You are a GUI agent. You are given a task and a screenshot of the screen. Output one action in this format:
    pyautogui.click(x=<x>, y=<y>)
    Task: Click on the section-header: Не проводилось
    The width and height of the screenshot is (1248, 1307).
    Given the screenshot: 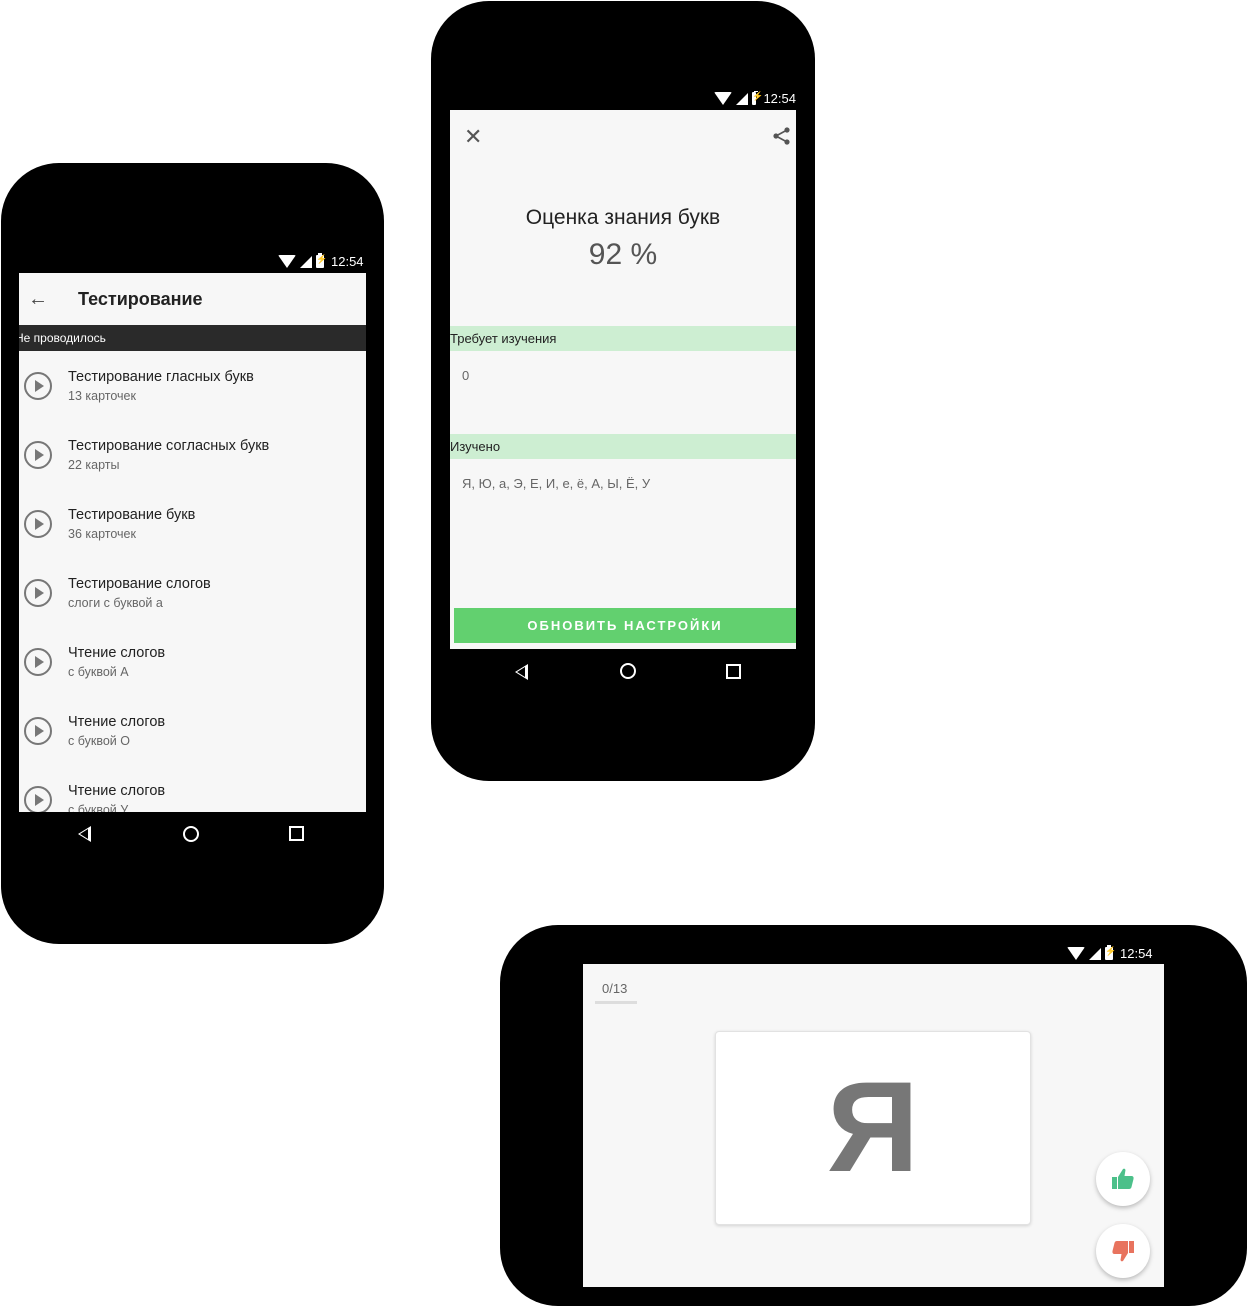 What is the action you would take?
    pyautogui.click(x=192, y=338)
    